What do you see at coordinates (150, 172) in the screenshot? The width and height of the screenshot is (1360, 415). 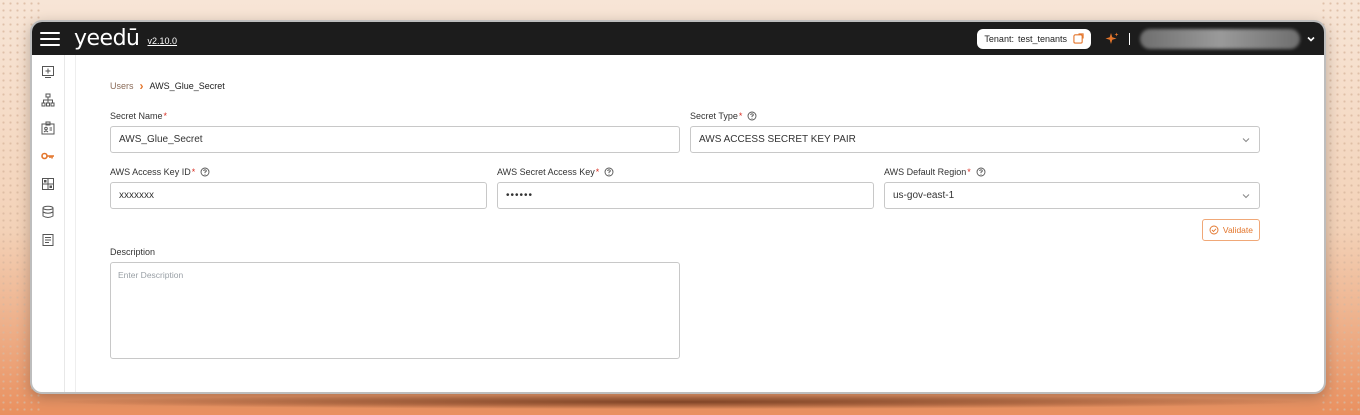 I see `access-key-id-label: AWS Access Key ID` at bounding box center [150, 172].